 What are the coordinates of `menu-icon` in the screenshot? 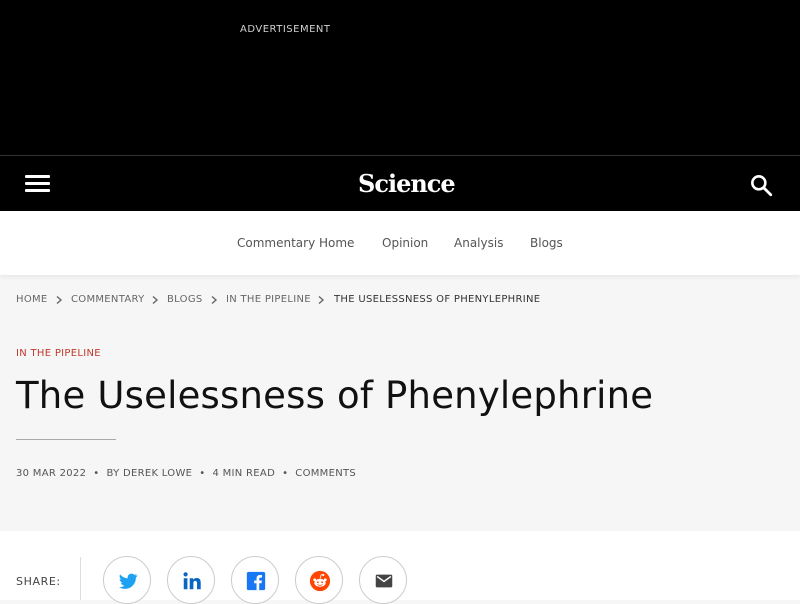 It's located at (37, 176).